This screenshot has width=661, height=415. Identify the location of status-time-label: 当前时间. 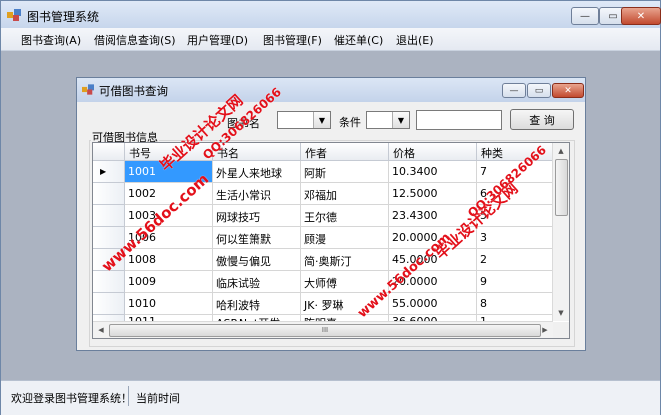
(158, 398).